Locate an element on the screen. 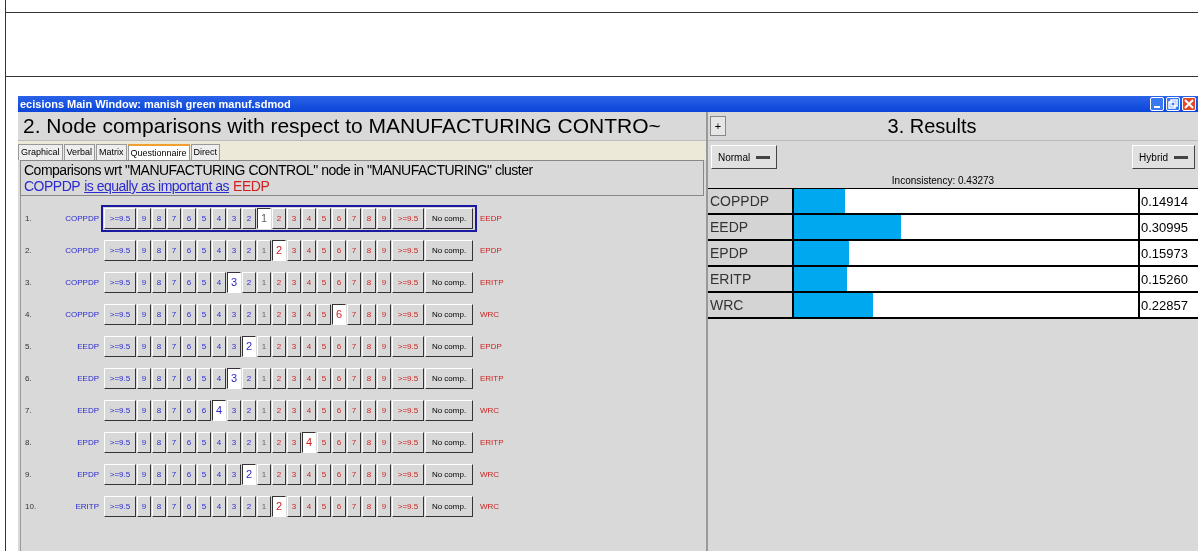  minimize-button is located at coordinates (1157, 104).